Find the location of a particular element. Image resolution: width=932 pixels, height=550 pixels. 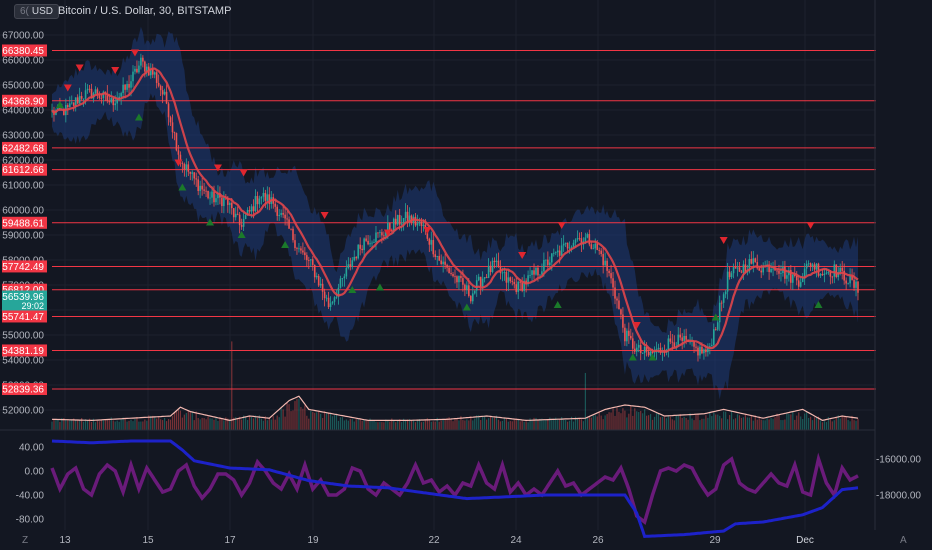

currency-button: 6(USD is located at coordinates (37, 11).